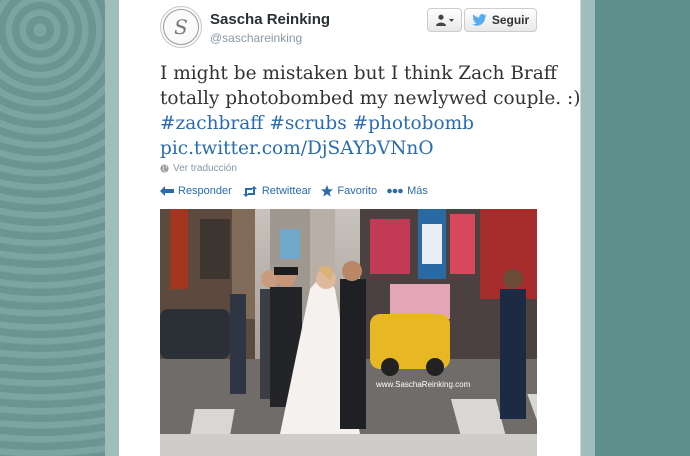 The height and width of the screenshot is (456, 690). What do you see at coordinates (327, 191) in the screenshot?
I see `star-icon` at bounding box center [327, 191].